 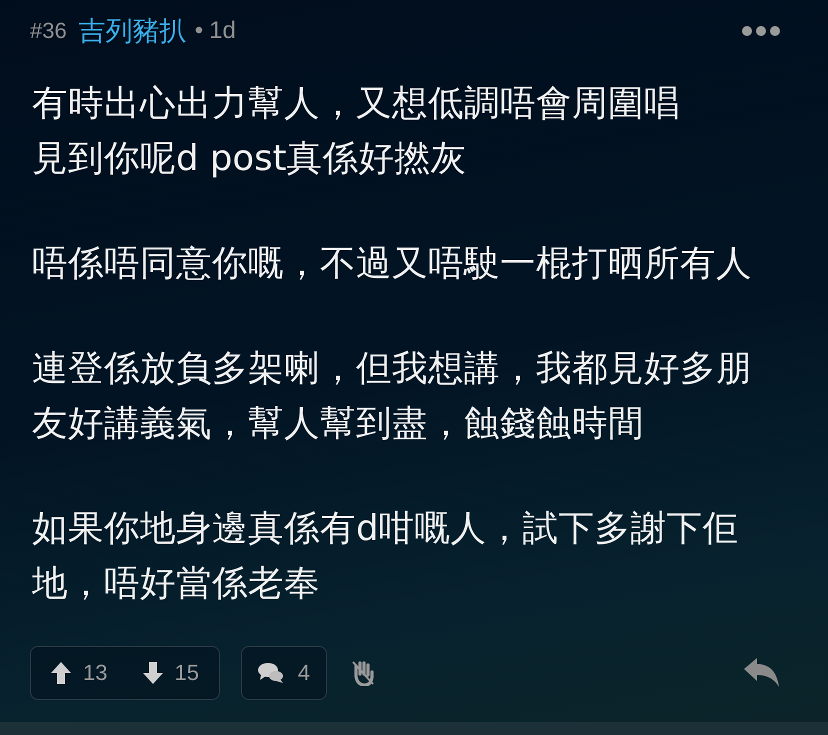 What do you see at coordinates (386, 529) in the screenshot?
I see `post-text: 如果你地身邊真係有d咁嘅人，試下多謝下佢` at bounding box center [386, 529].